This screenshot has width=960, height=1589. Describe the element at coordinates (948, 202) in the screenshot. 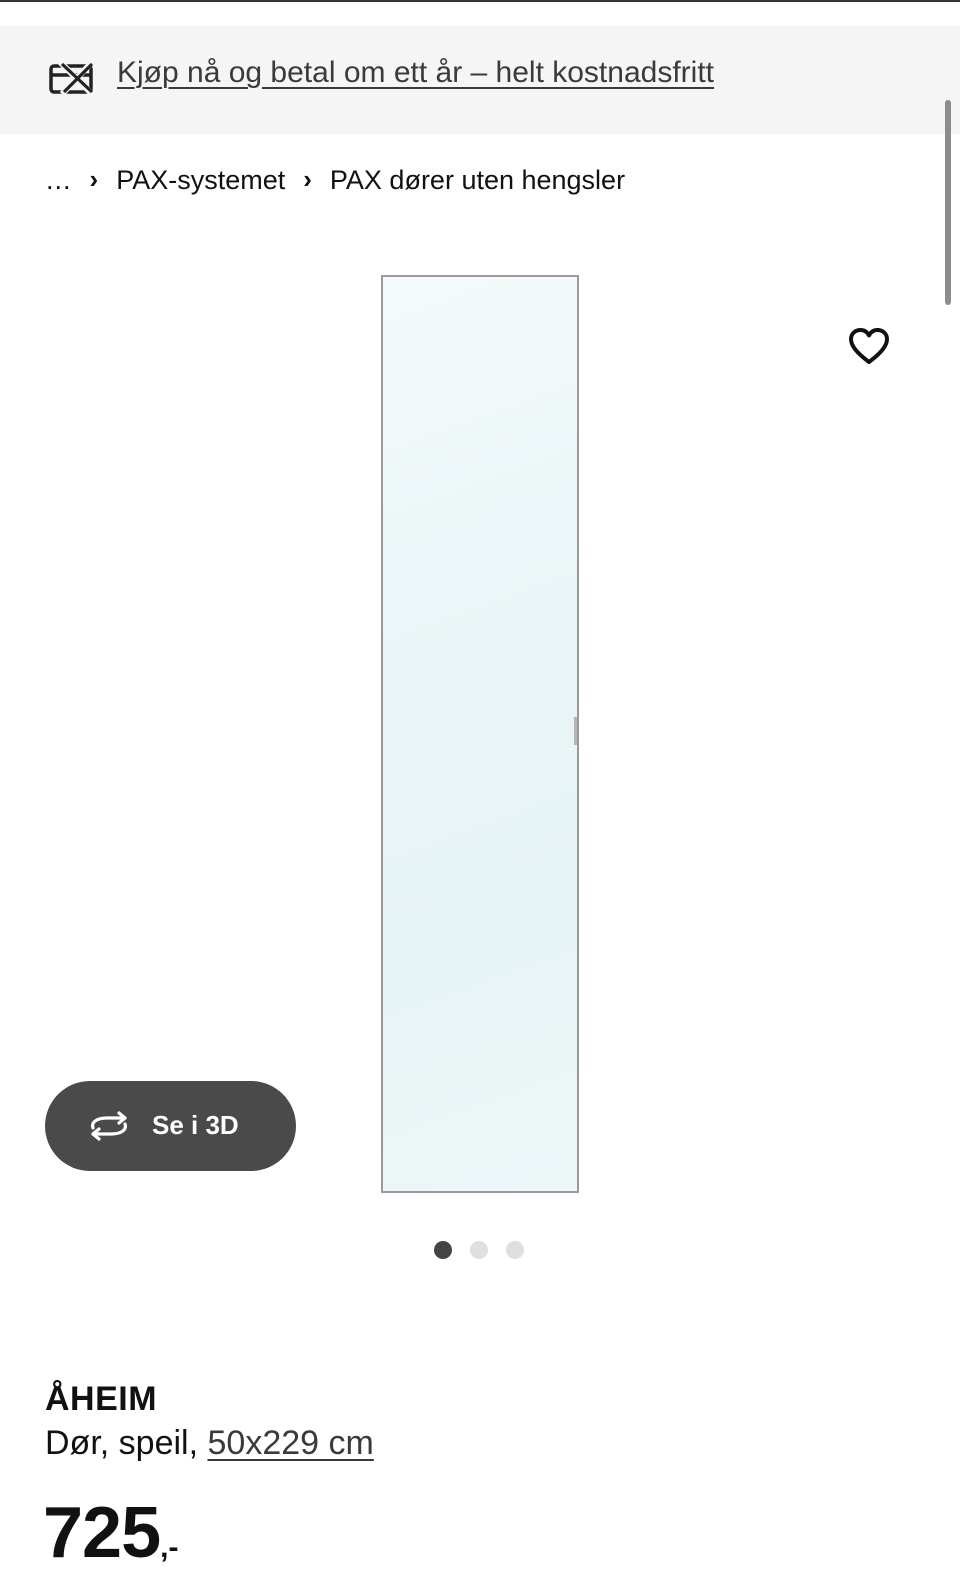

I see `scrollbar` at that location.